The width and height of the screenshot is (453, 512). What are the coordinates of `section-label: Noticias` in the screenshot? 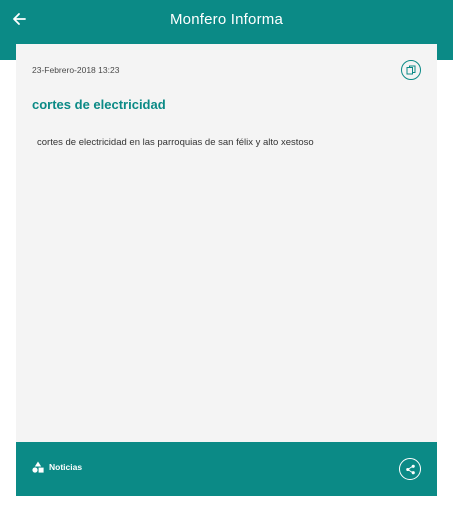 It's located at (66, 467).